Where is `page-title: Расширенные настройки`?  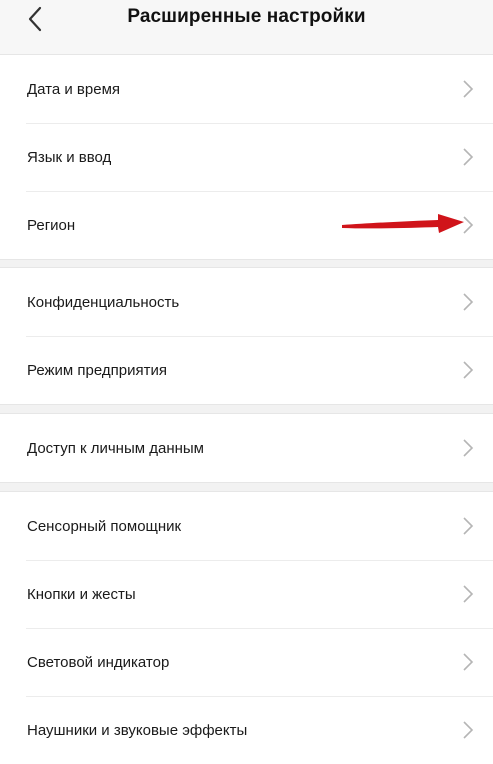
page-title: Расширенные настройки is located at coordinates (246, 16).